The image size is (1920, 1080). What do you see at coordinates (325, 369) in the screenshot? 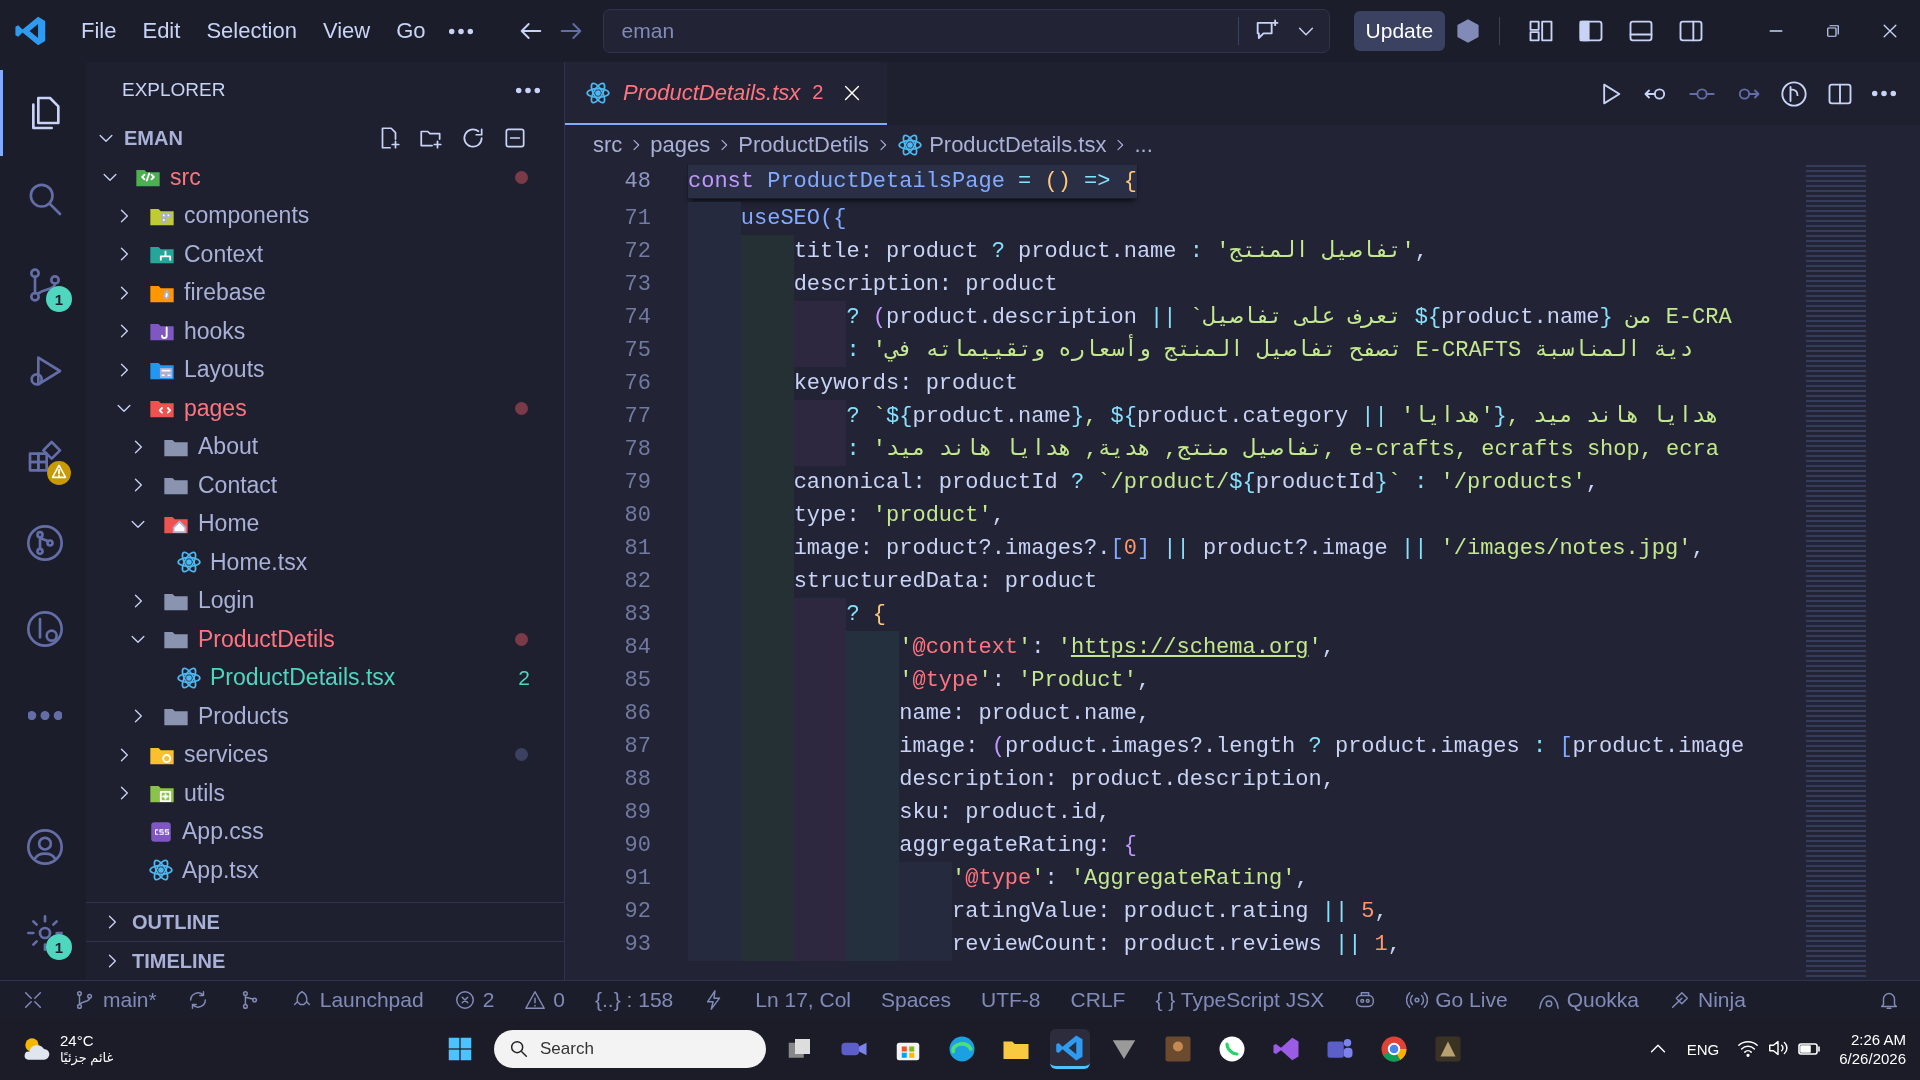
I see `tree-item: Layouts` at bounding box center [325, 369].